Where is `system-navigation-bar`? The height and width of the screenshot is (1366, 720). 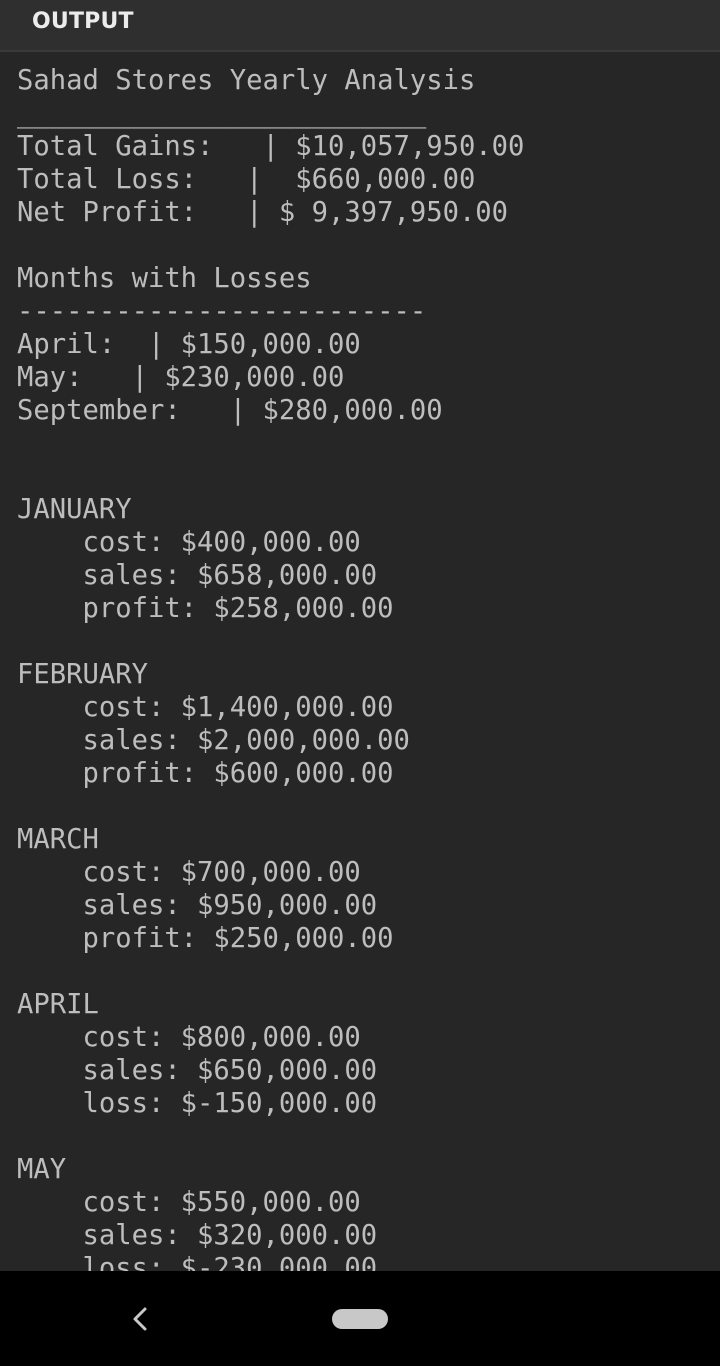 system-navigation-bar is located at coordinates (360, 1318).